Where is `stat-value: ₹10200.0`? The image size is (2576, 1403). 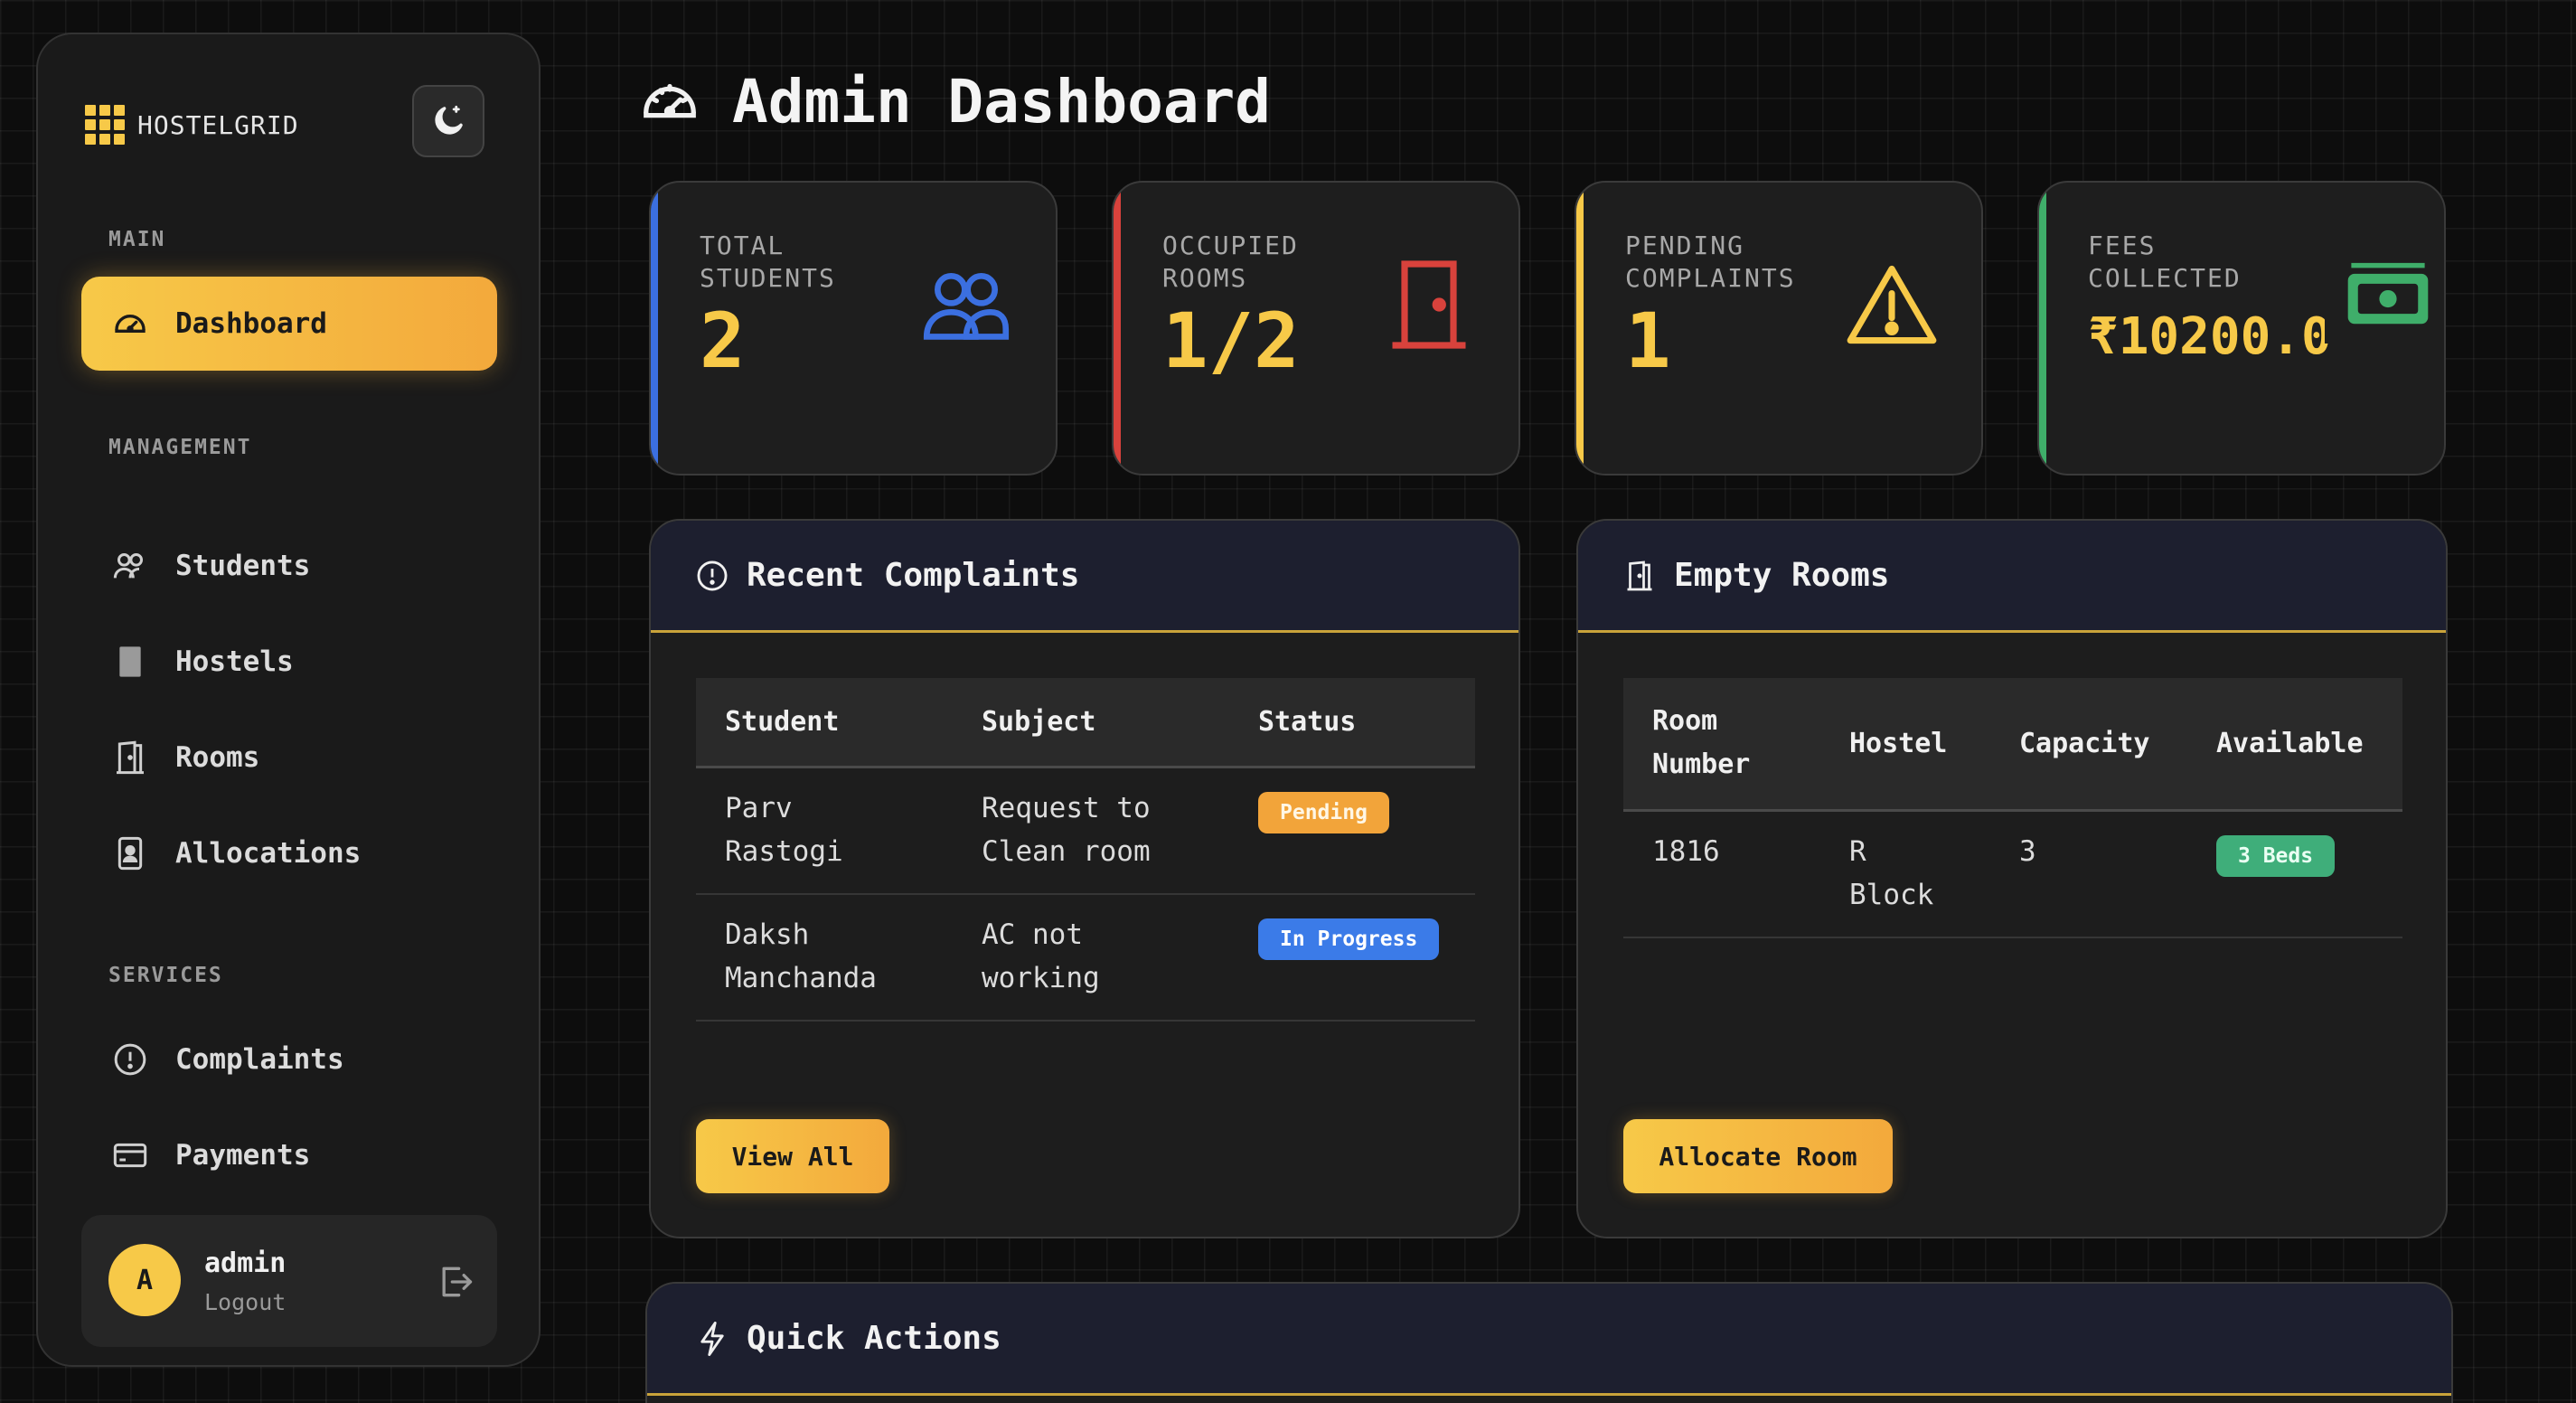 stat-value: ₹10200.0 is located at coordinates (2210, 336).